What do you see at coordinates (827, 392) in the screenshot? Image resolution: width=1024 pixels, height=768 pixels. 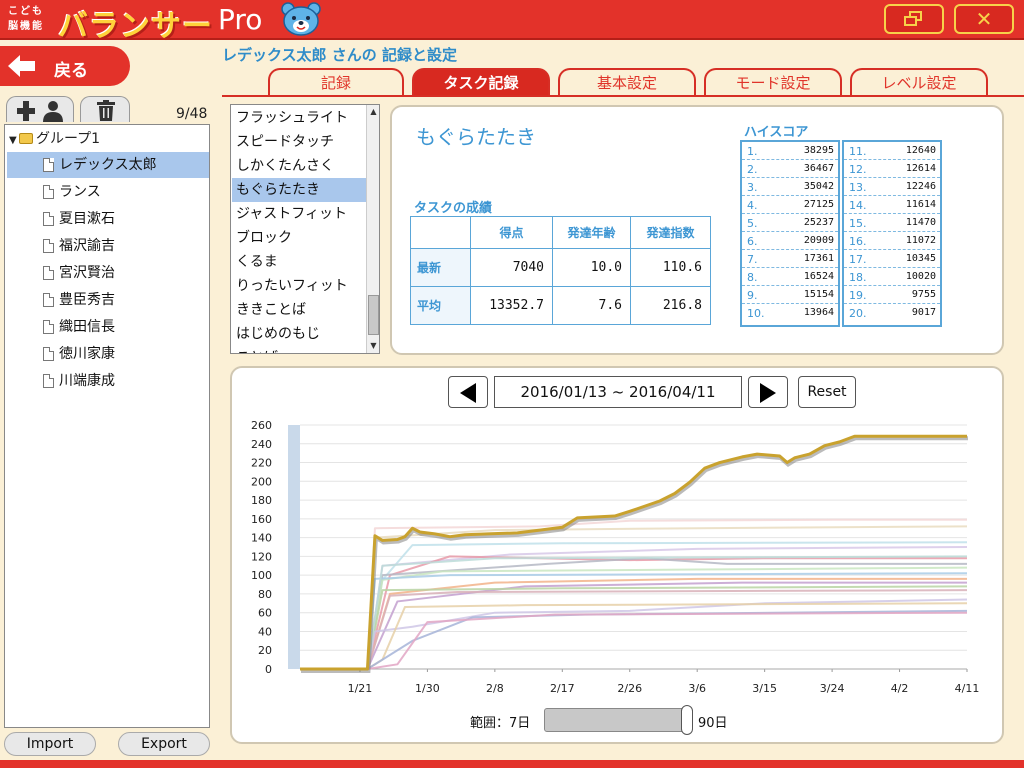 I see `reset-button: Reset` at bounding box center [827, 392].